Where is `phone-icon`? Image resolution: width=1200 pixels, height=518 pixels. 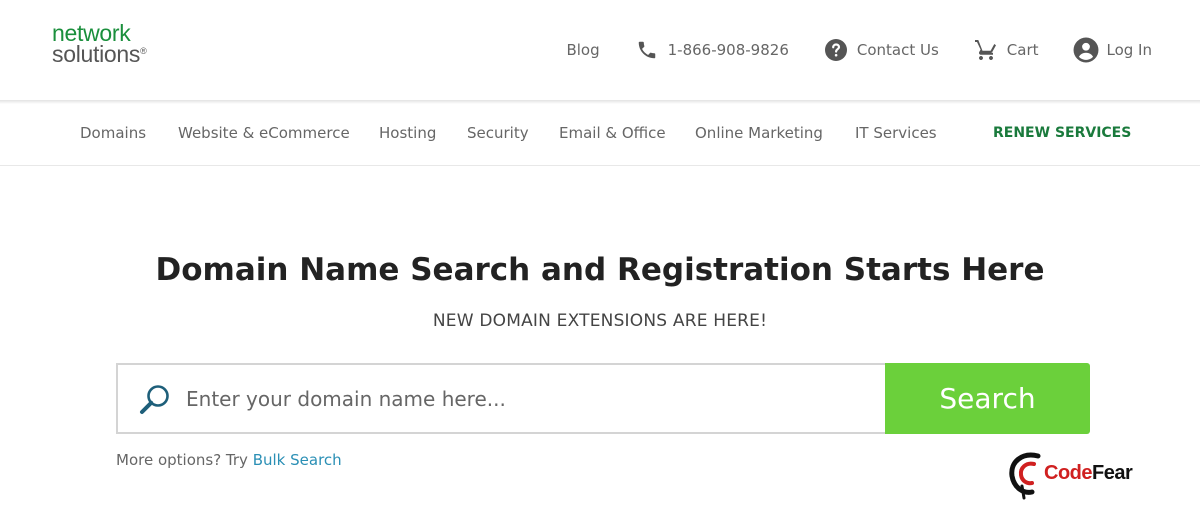
phone-icon is located at coordinates (647, 50).